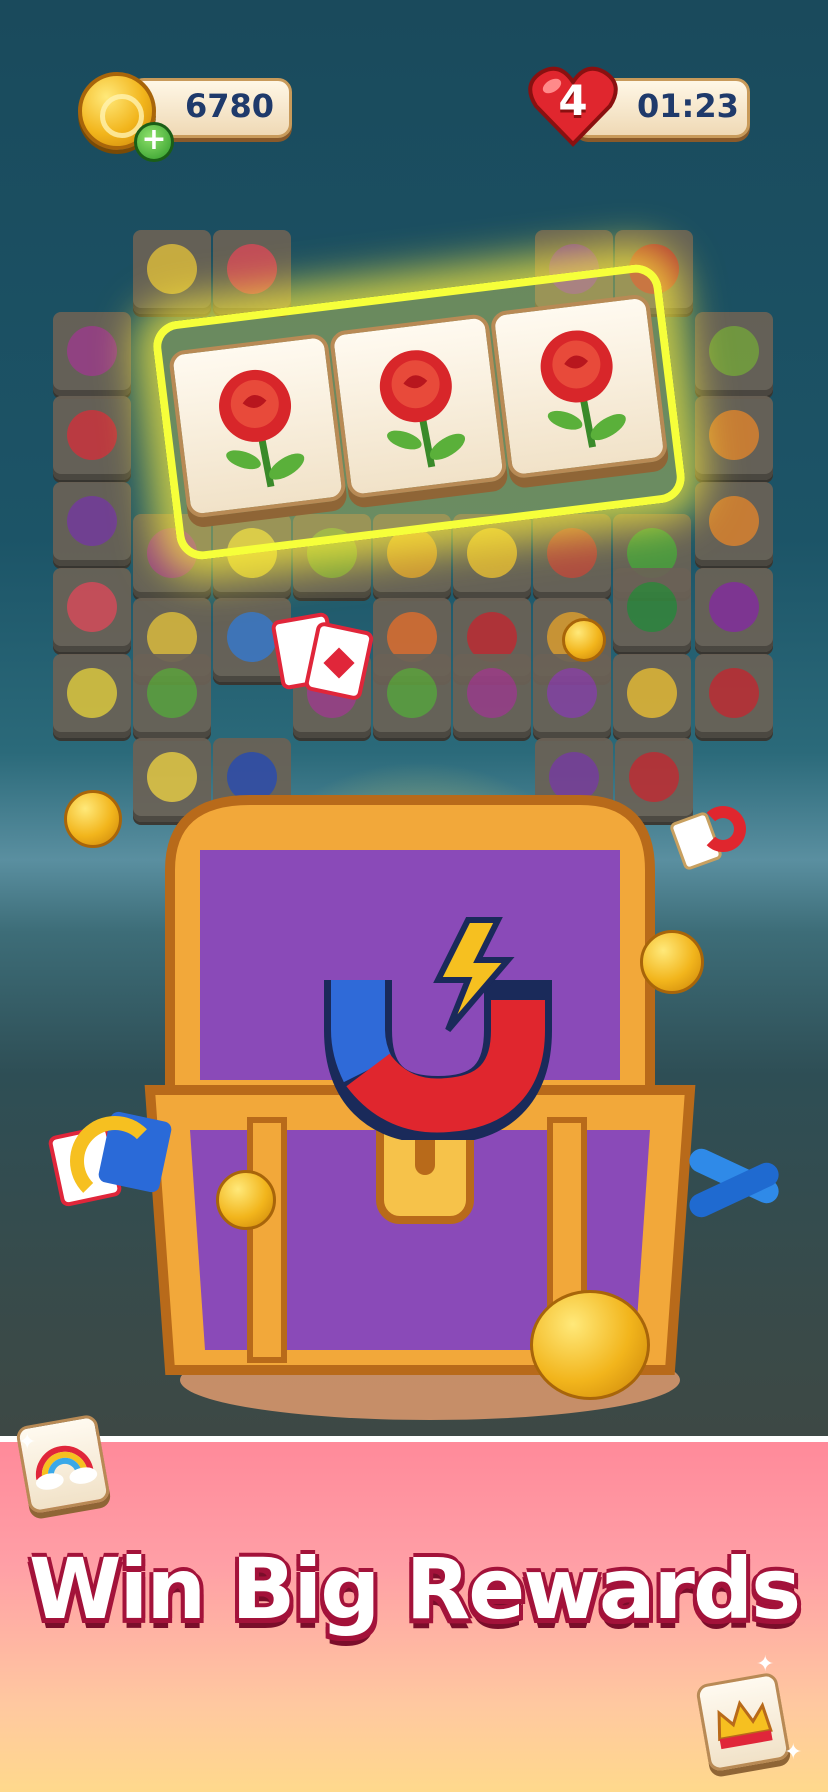 This screenshot has width=828, height=1792. I want to click on magnet-booster-icon, so click(438, 1020).